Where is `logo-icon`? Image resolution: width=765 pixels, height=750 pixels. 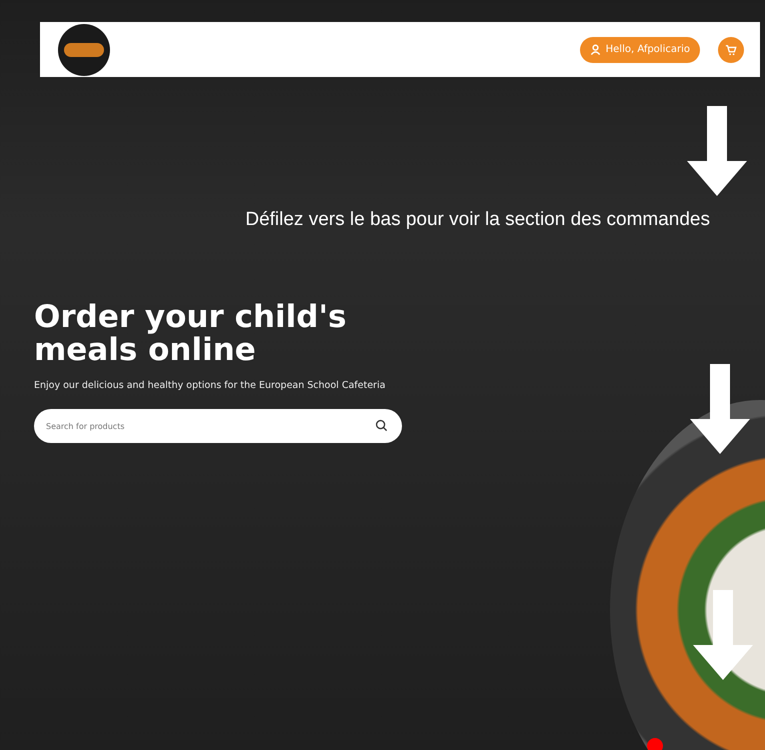 logo-icon is located at coordinates (84, 50).